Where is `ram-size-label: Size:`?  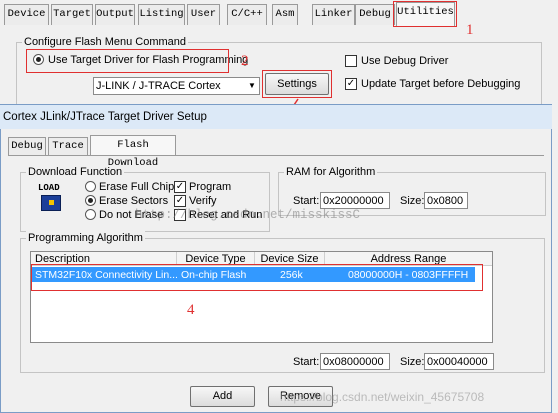
ram-size-label: Size: is located at coordinates (412, 201).